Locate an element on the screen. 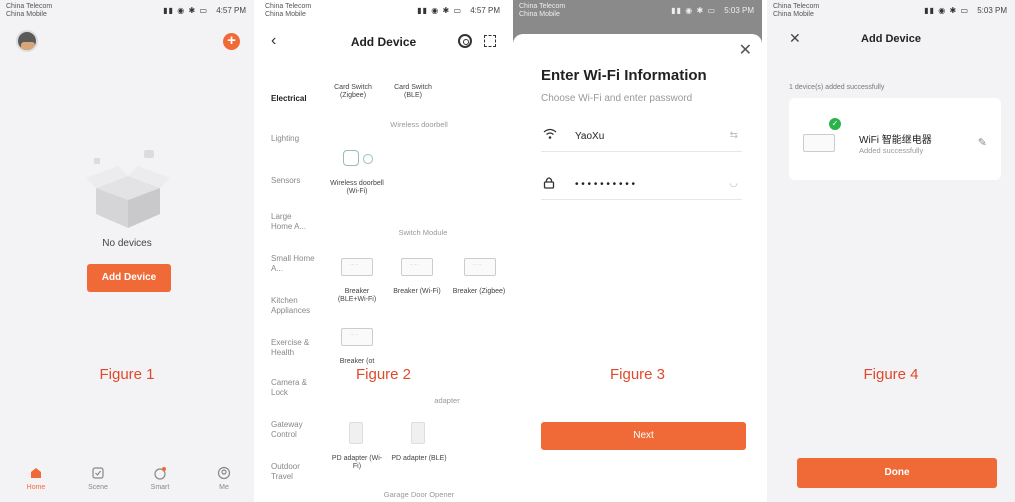  page-title: Enter Wi-Fi Information is located at coordinates (624, 75).